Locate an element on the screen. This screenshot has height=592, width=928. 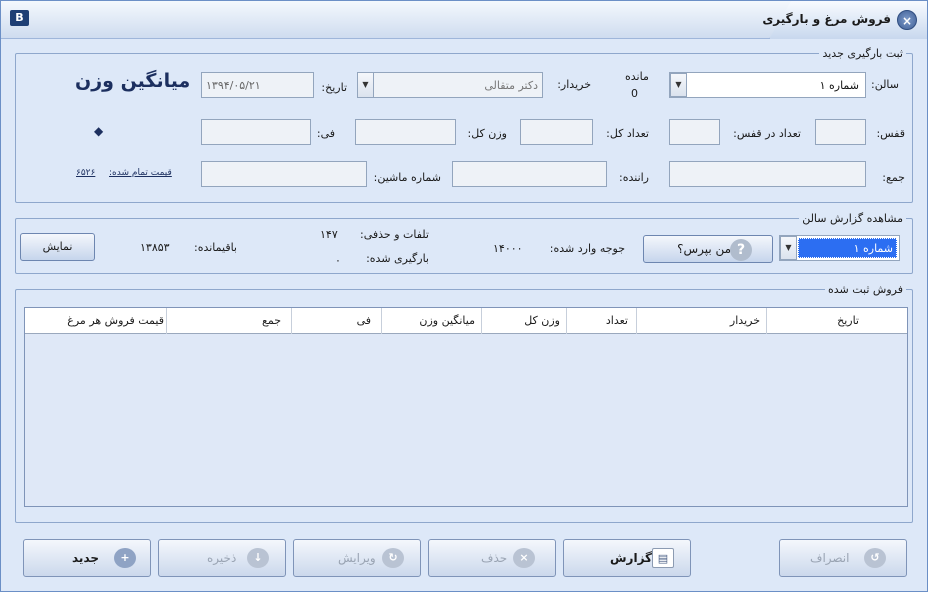
chicks-in-label: جوجه وارد شده: is located at coordinates (587, 248).